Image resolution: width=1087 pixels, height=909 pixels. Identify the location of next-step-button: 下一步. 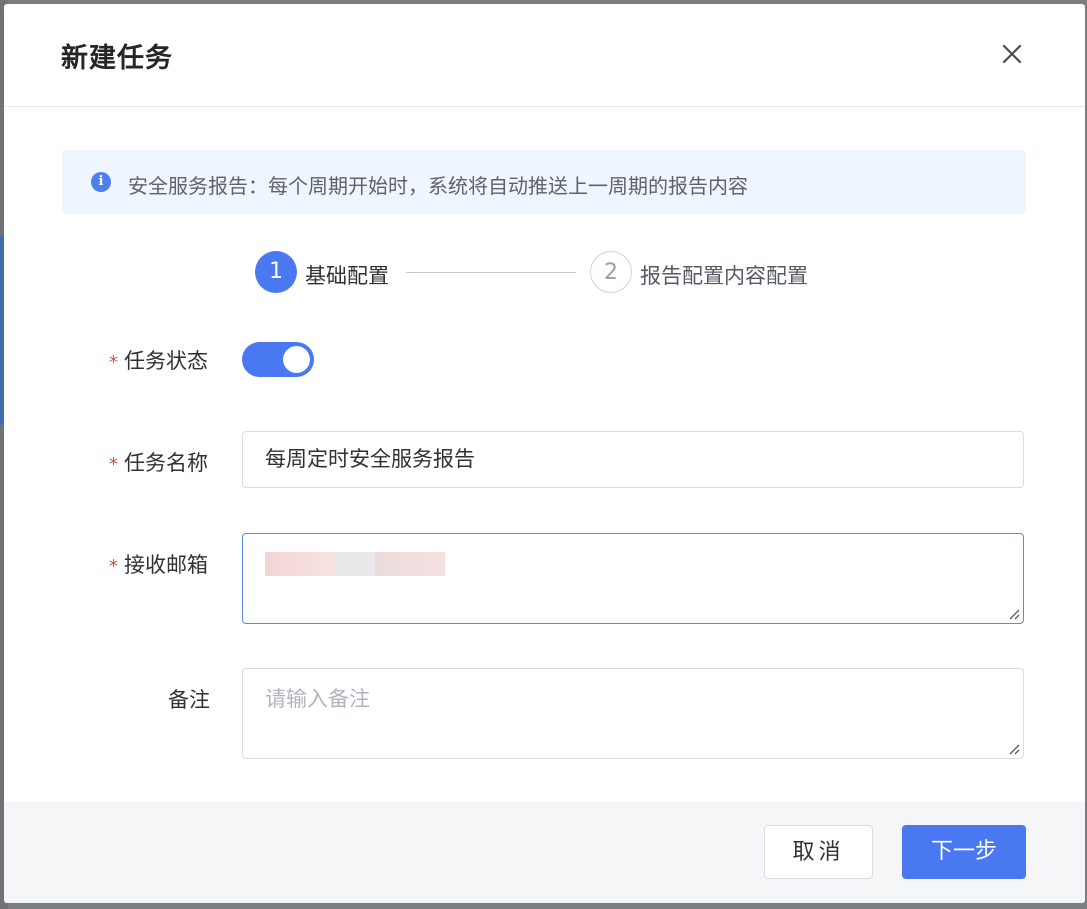
(964, 852).